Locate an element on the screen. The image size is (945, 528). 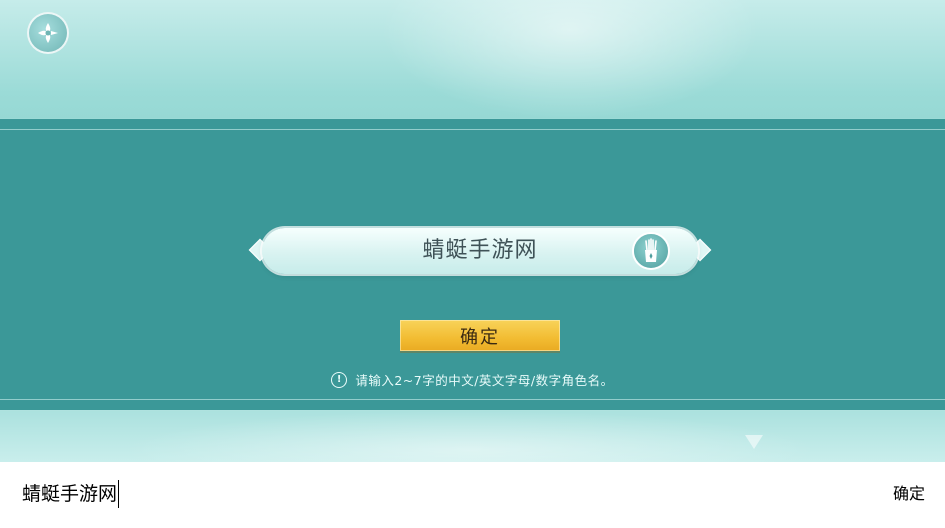
exclamation-icon: ! is located at coordinates (339, 379).